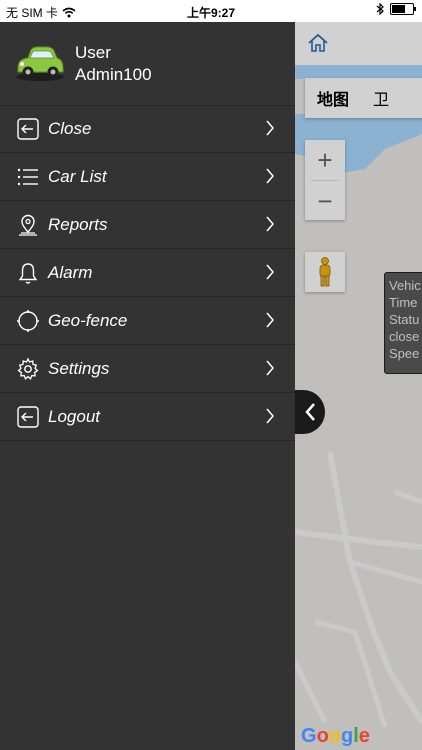  I want to click on street-view-button, so click(325, 272).